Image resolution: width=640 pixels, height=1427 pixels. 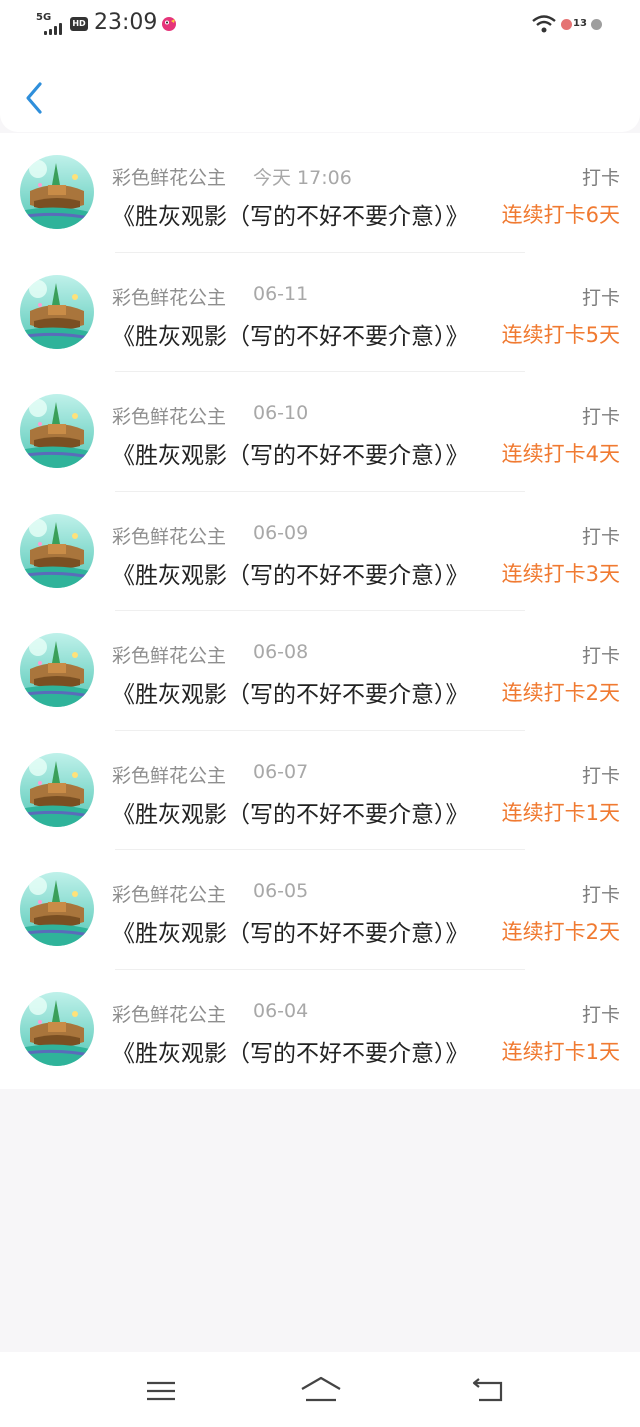 I want to click on streak-label: 连续打卡4天, so click(x=560, y=454).